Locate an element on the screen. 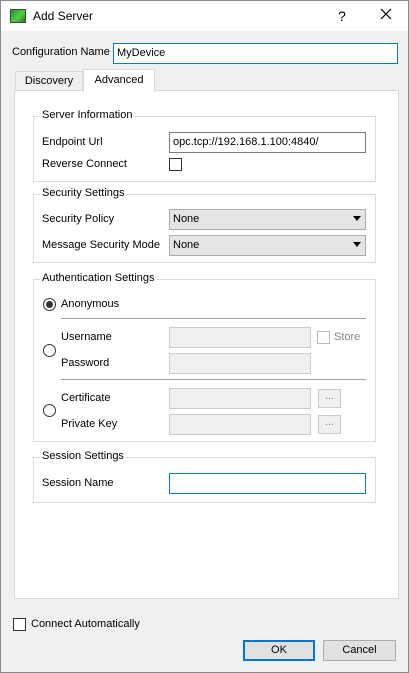 The width and height of the screenshot is (409, 673). store-label: Store is located at coordinates (347, 337).